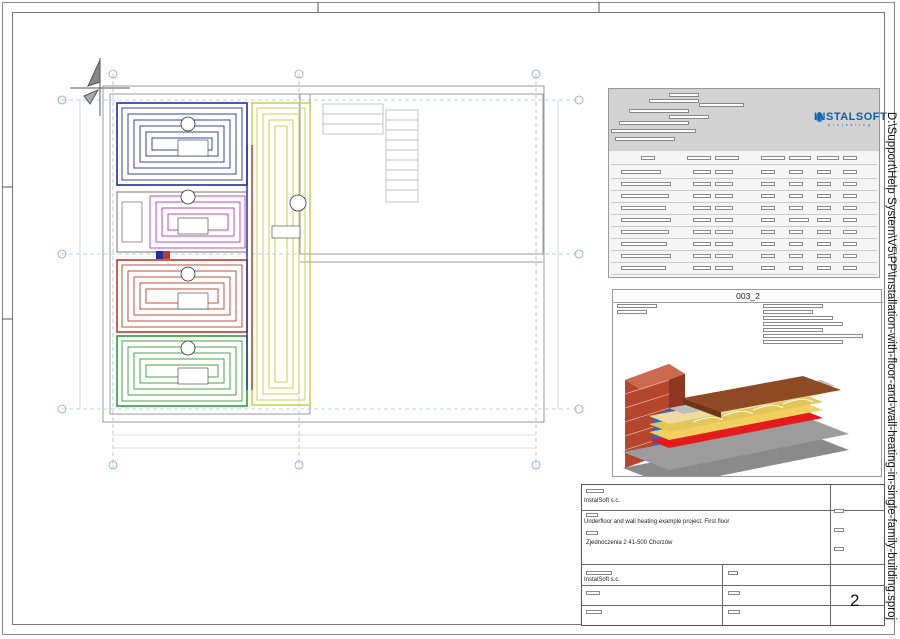  I want to click on stairs, so click(370, 153).